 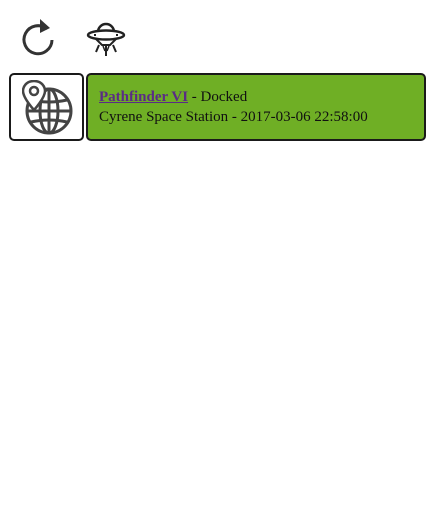 What do you see at coordinates (224, 97) in the screenshot?
I see `ship-state: Docked` at bounding box center [224, 97].